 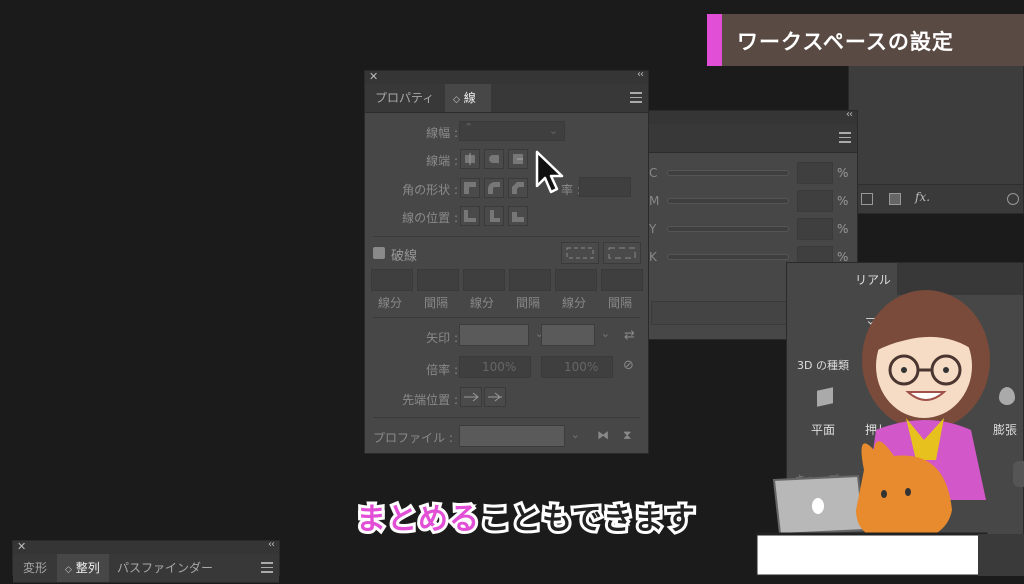 I want to click on flip-horizontal-icon: ⧓, so click(x=603, y=435).